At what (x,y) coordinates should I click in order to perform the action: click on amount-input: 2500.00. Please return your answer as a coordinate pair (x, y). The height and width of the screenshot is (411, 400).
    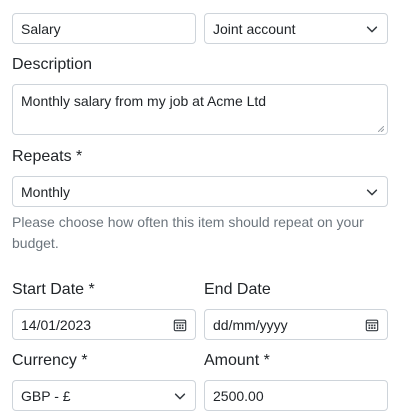
    Looking at the image, I should click on (296, 395).